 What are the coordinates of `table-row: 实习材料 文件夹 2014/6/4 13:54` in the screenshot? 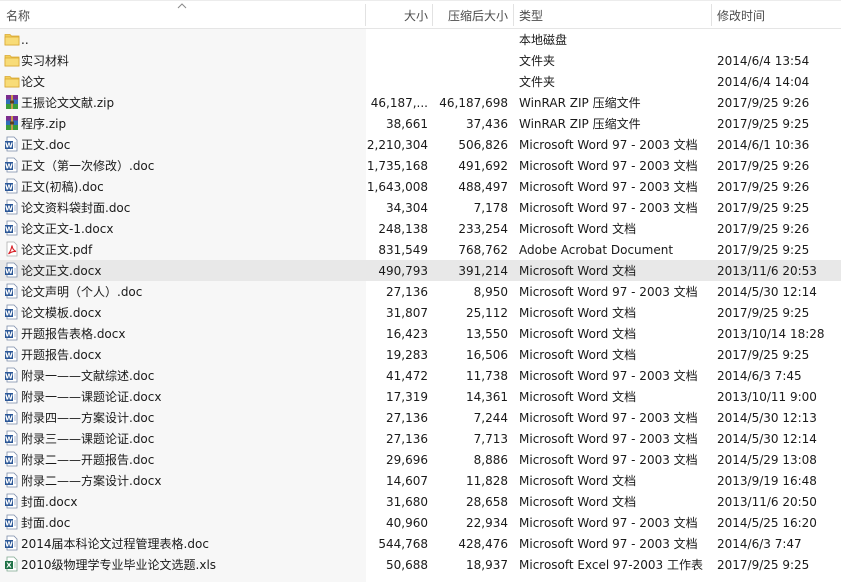 It's located at (420, 60).